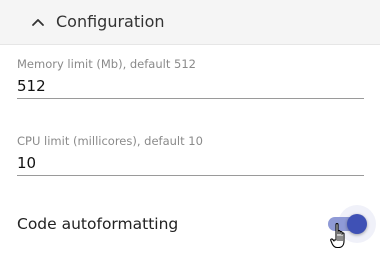 This screenshot has height=260, width=380. Describe the element at coordinates (190, 163) in the screenshot. I see `cpu-limit-input` at that location.